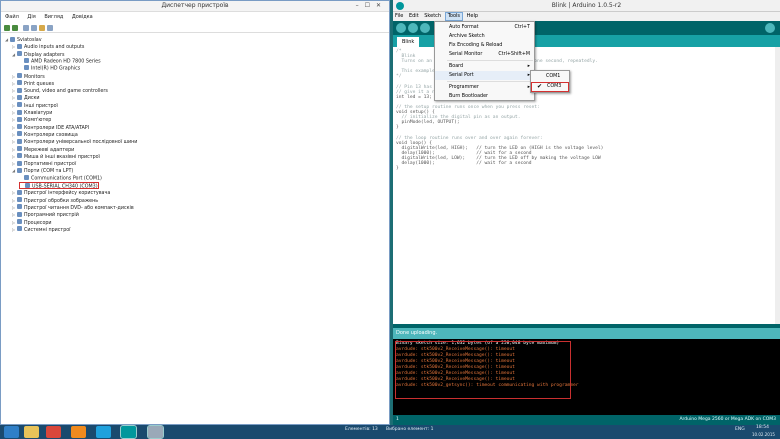 This screenshot has width=780, height=439. What do you see at coordinates (490, 81) in the screenshot?
I see `menu-separator` at bounding box center [490, 81].